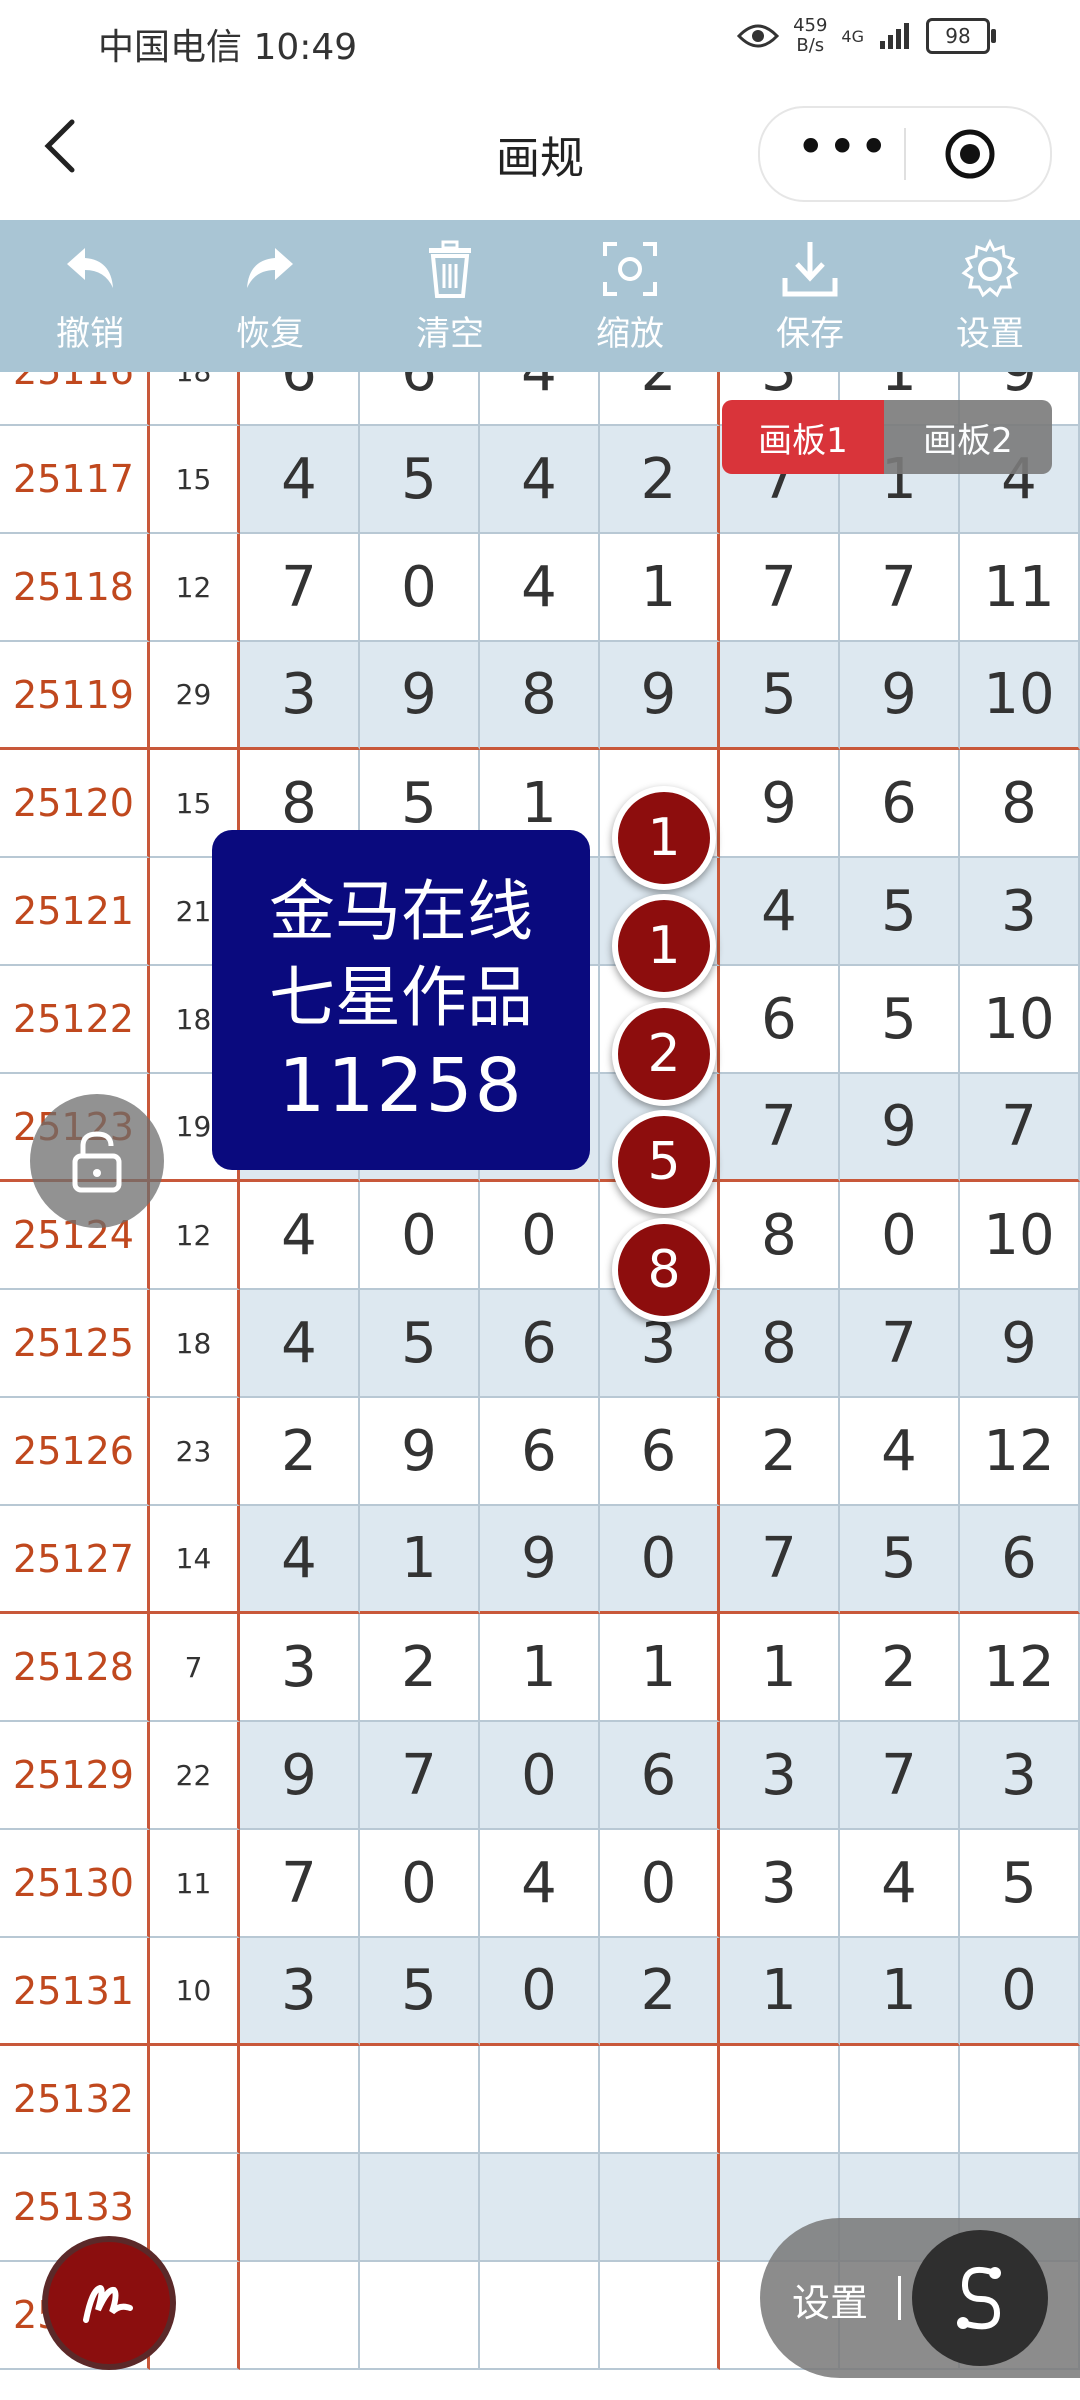  I want to click on issue-number-cell: 25117, so click(75, 480).